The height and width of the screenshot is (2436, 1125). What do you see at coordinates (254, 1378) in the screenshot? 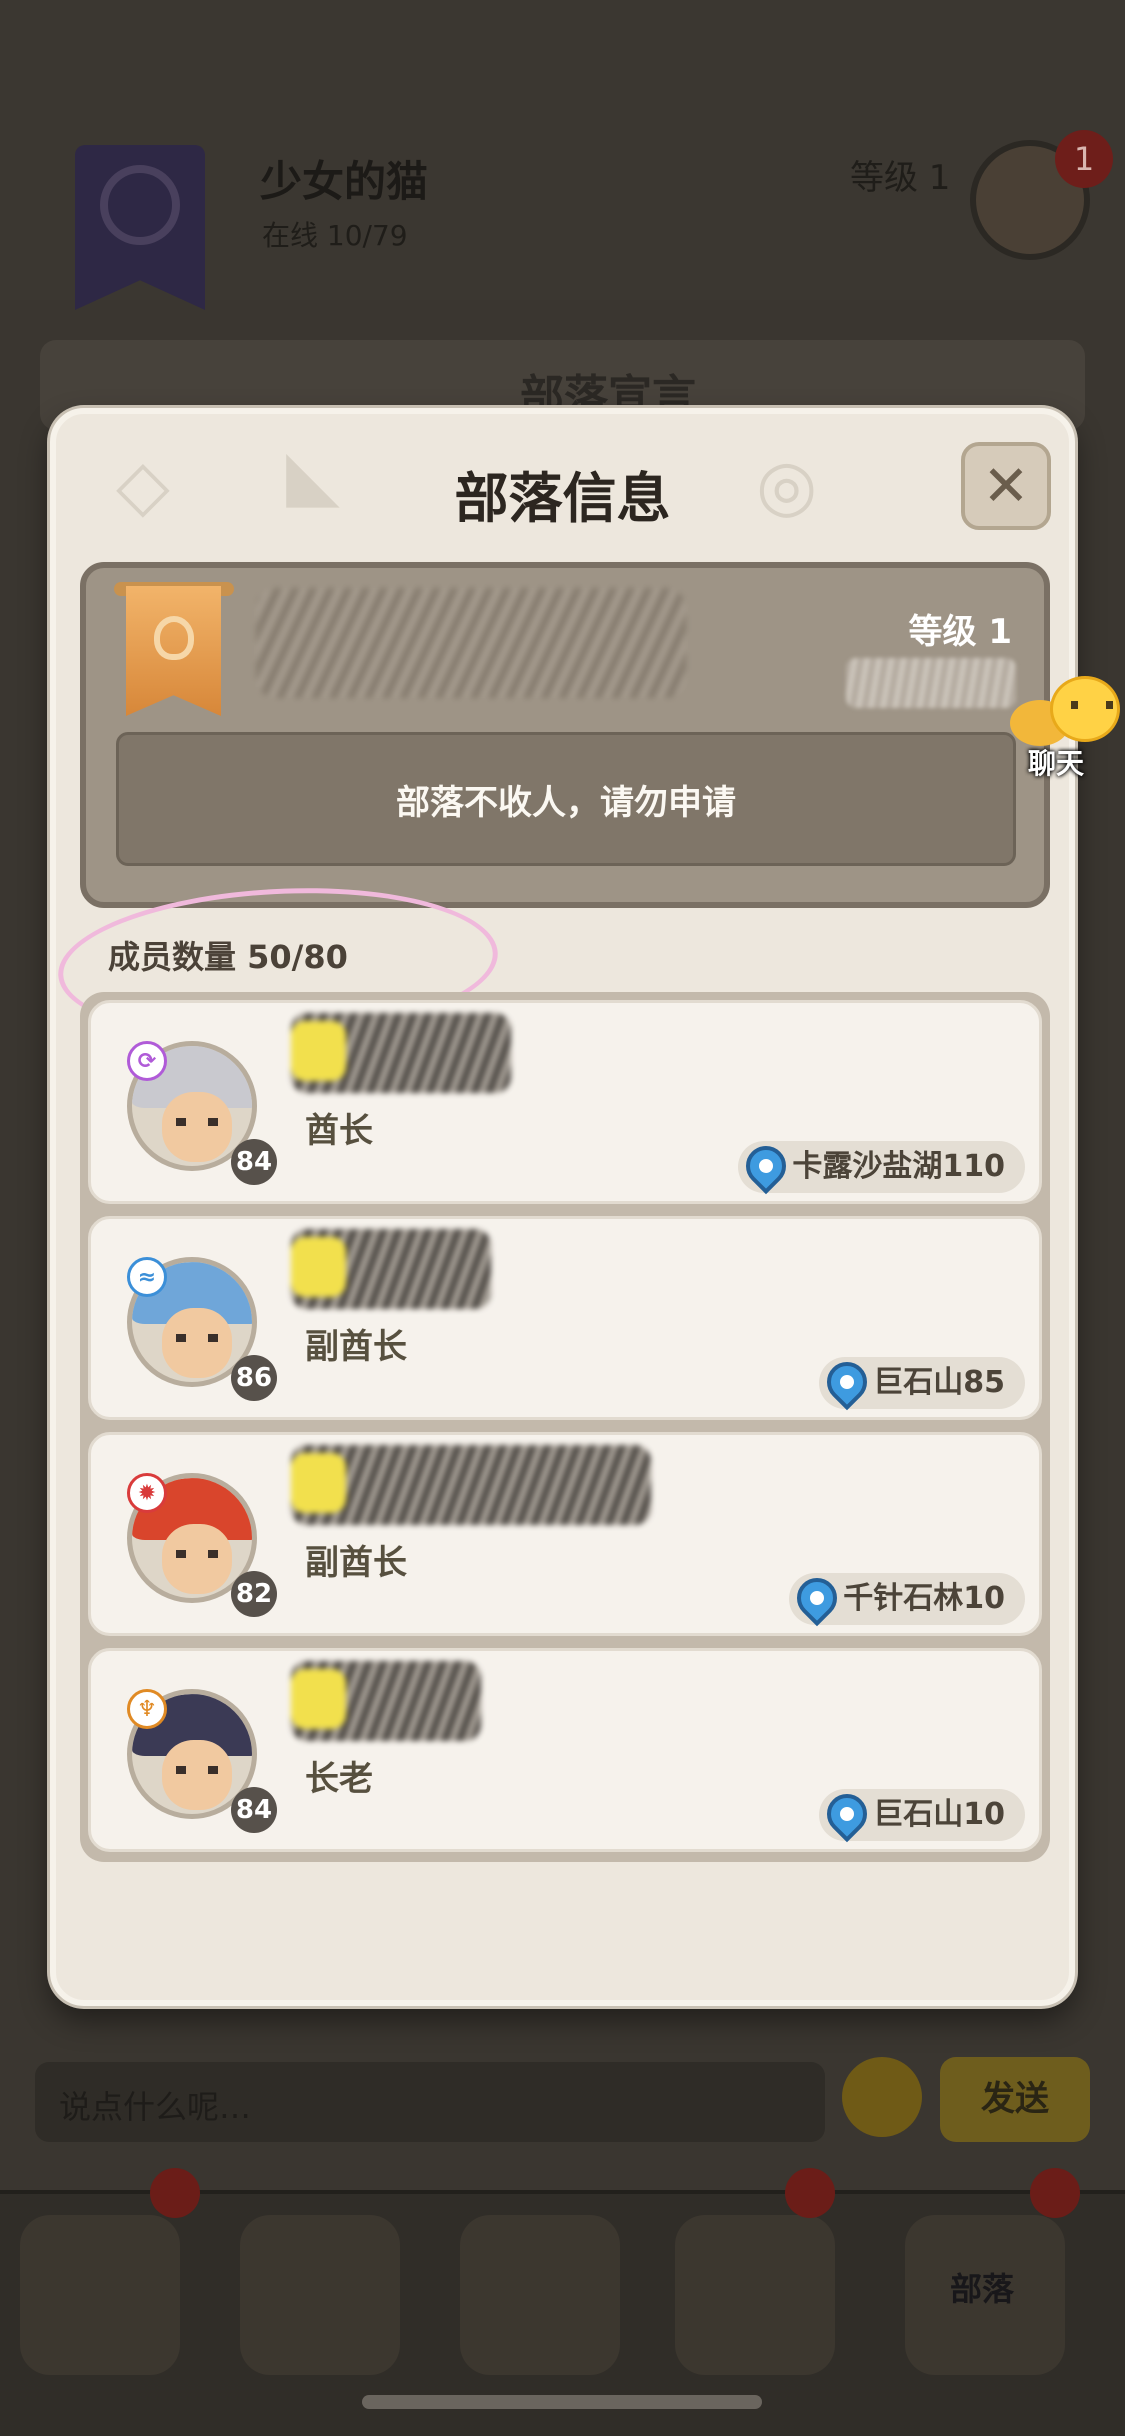
I see `member-level: 86` at bounding box center [254, 1378].